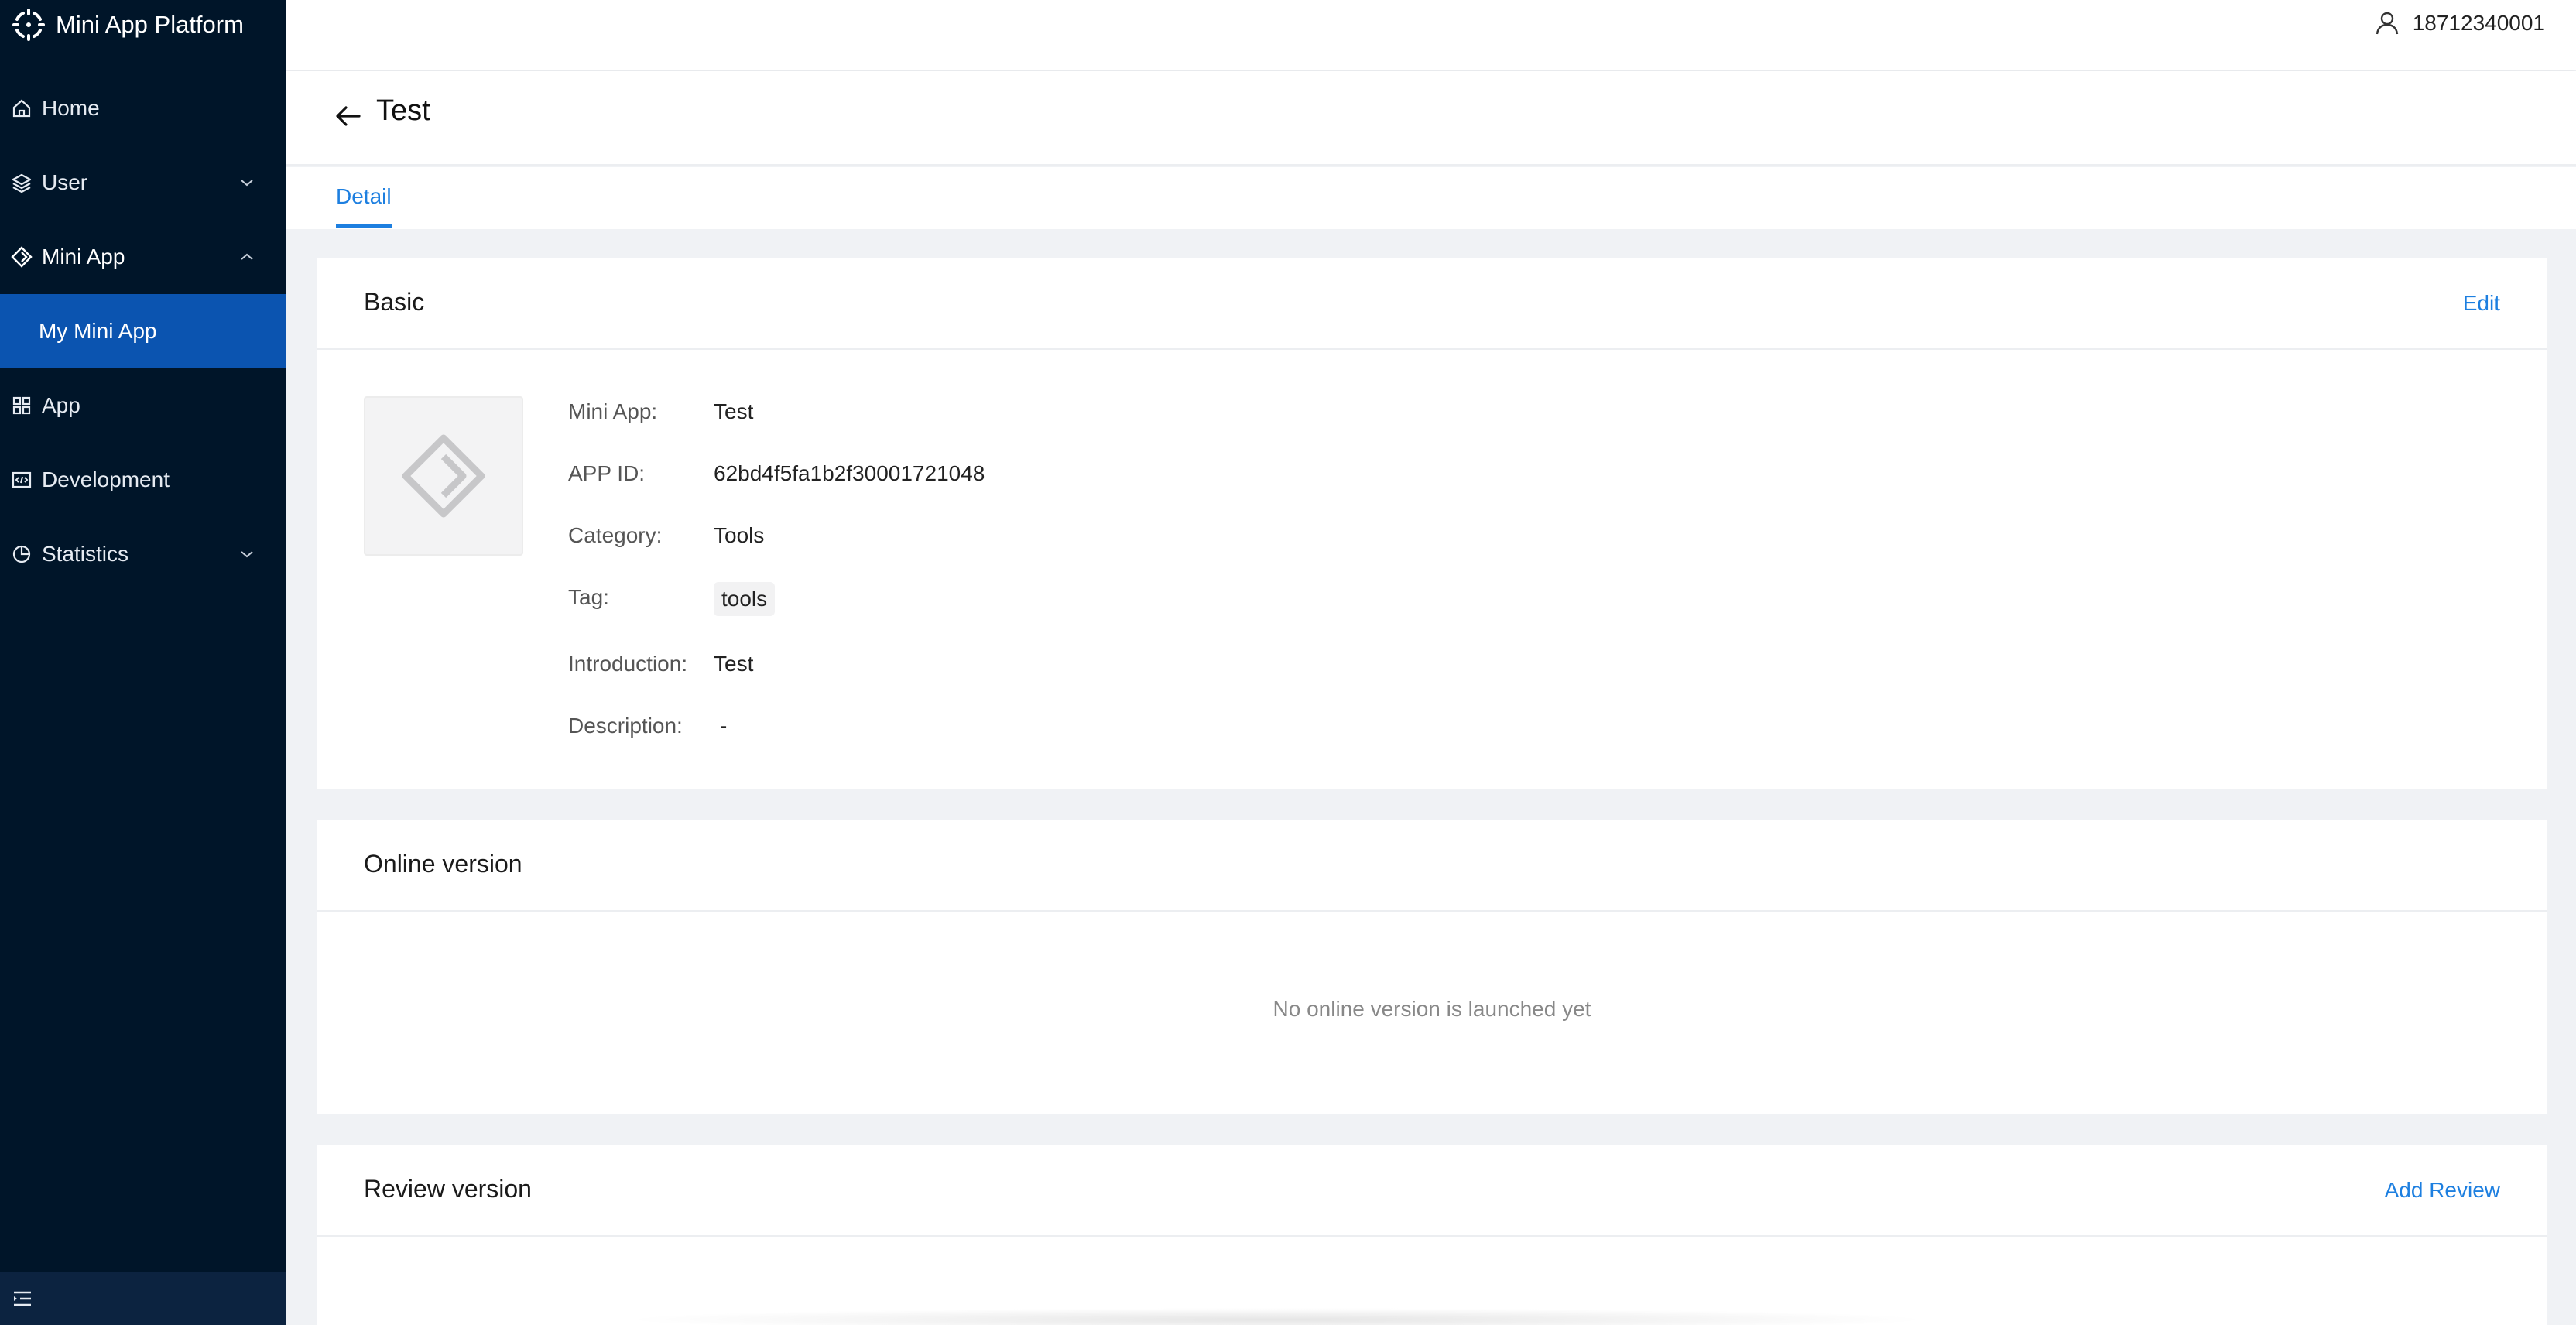 The height and width of the screenshot is (1325, 2576). Describe the element at coordinates (83, 257) in the screenshot. I see `sidebar-item-label: Mini App` at that location.